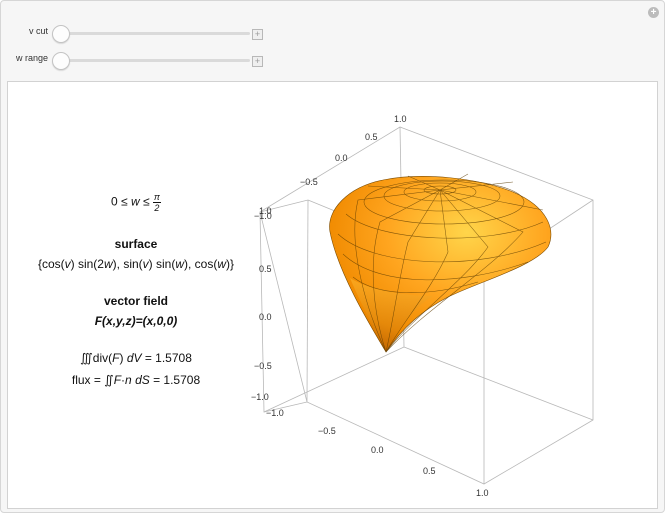  What do you see at coordinates (31, 58) in the screenshot?
I see `w-range-label: w range` at bounding box center [31, 58].